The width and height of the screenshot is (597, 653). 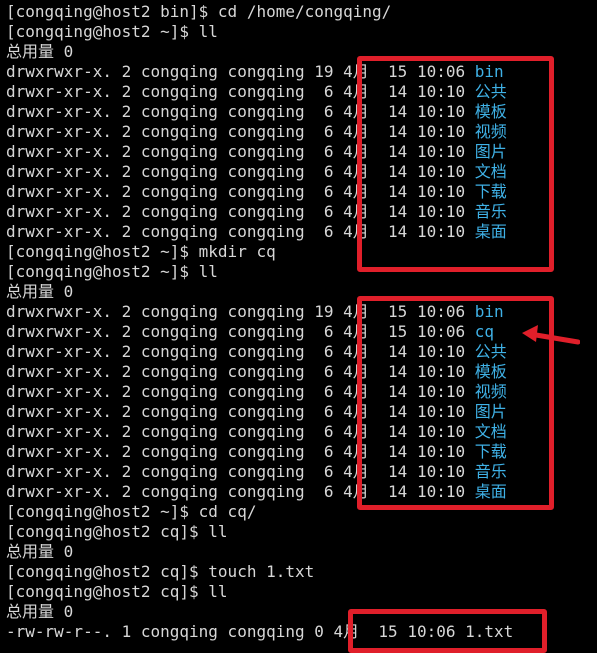 What do you see at coordinates (447, 631) in the screenshot?
I see `highlight-box-file-listing` at bounding box center [447, 631].